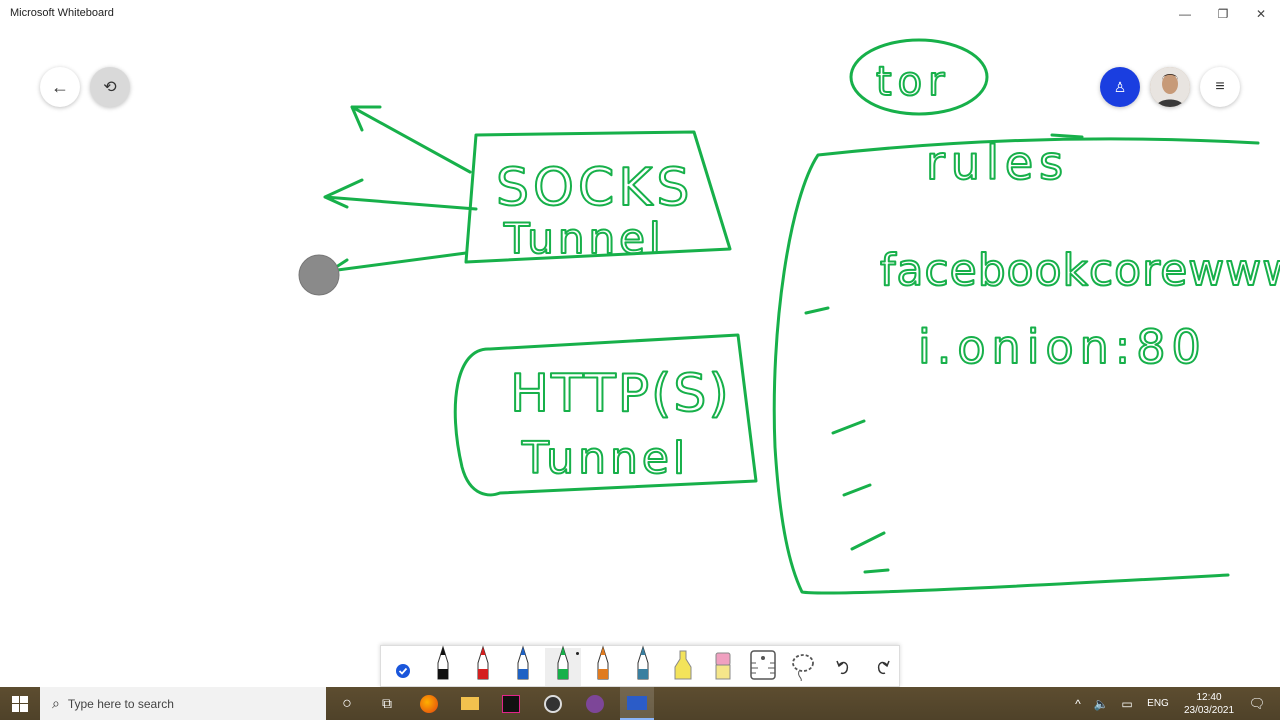 The image size is (1280, 720). I want to click on select-tool-button, so click(403, 667).